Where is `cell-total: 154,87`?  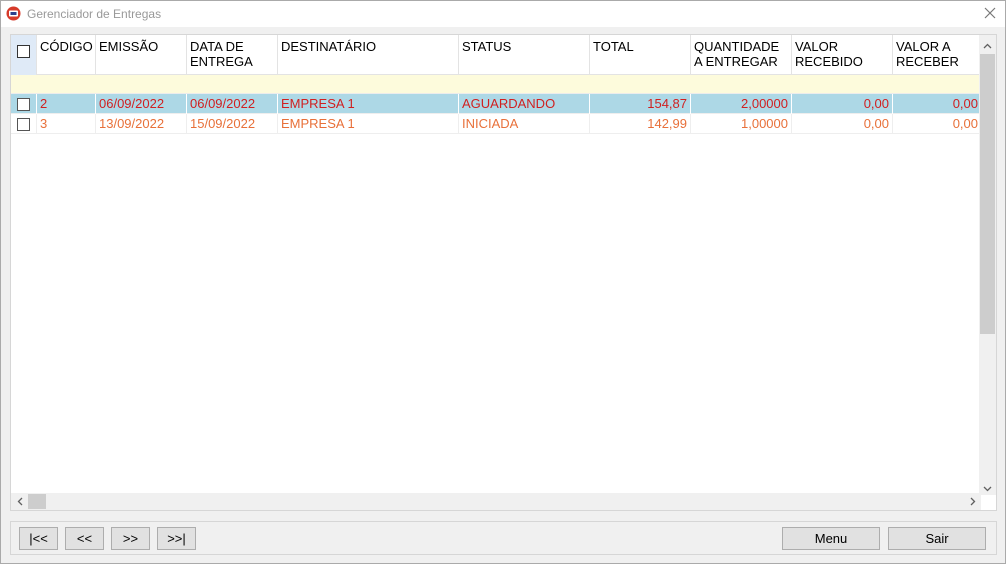 cell-total: 154,87 is located at coordinates (640, 104).